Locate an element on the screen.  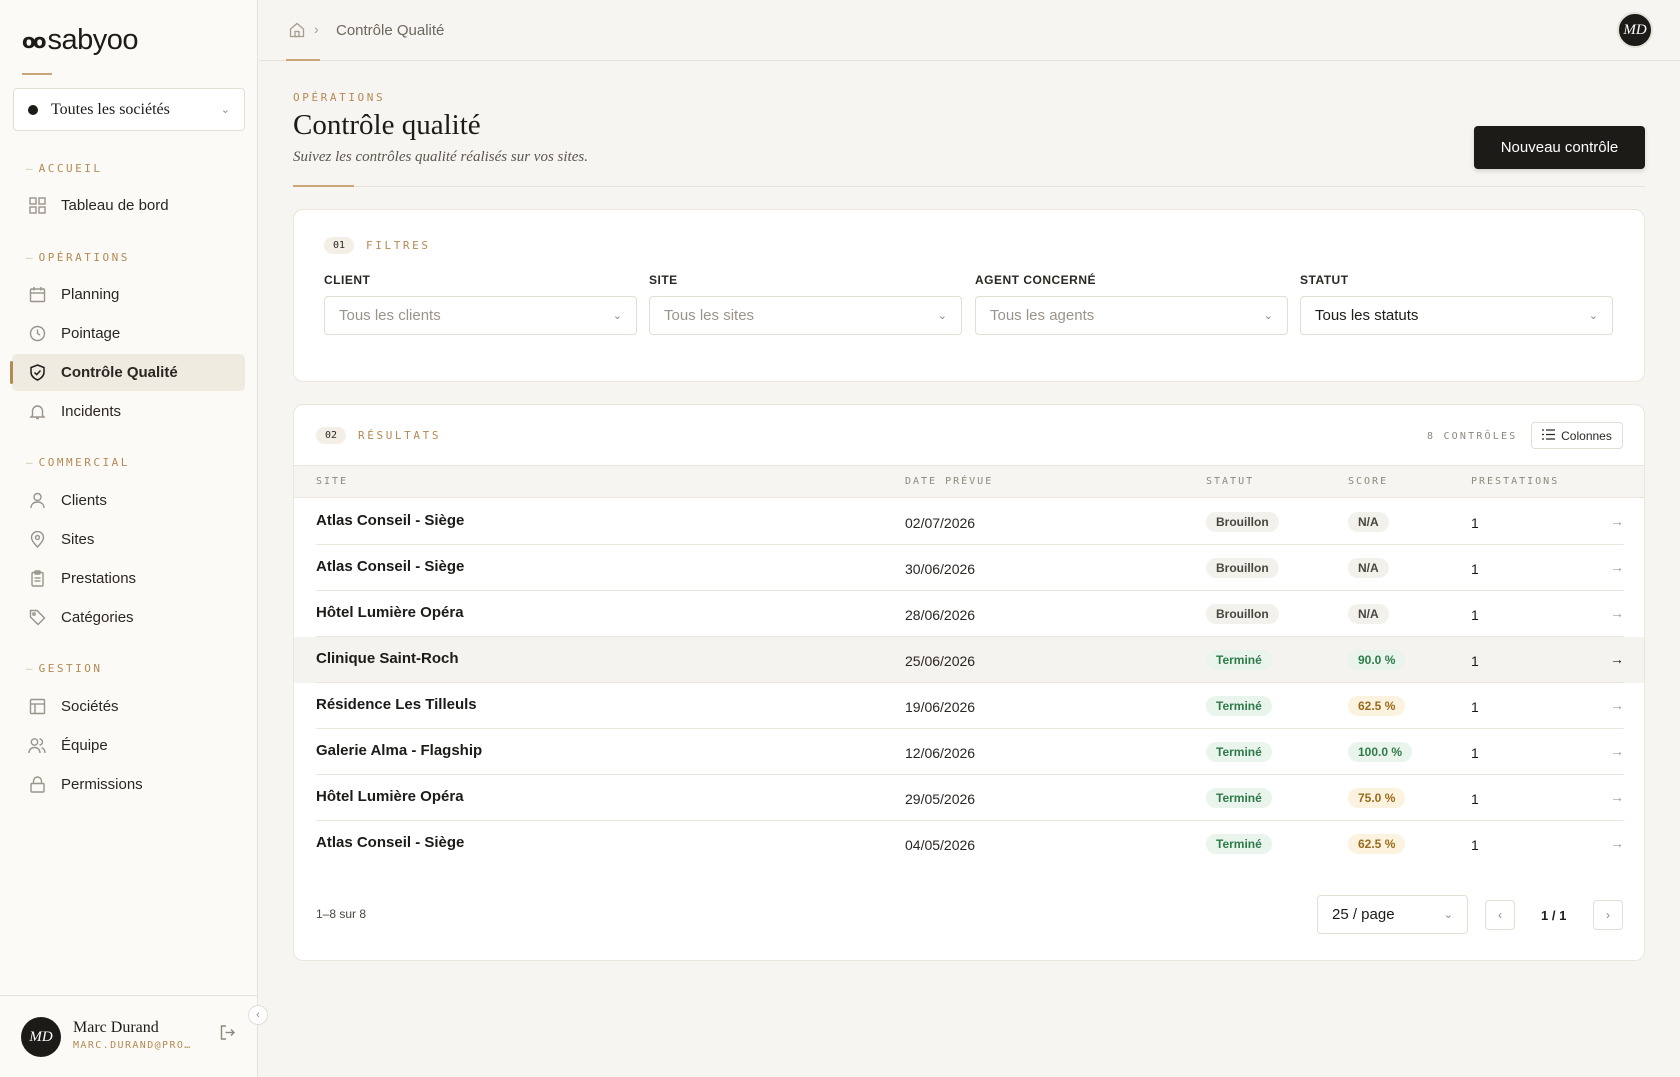
avatar: MD is located at coordinates (1635, 30).